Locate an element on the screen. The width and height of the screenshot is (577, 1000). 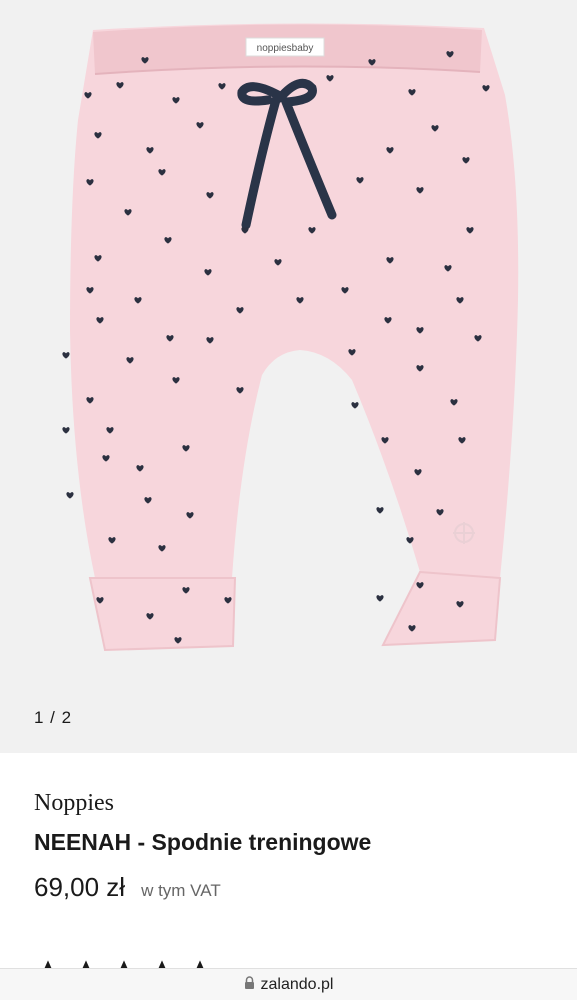
browser-url-bar: zalando.pl is located at coordinates (288, 984).